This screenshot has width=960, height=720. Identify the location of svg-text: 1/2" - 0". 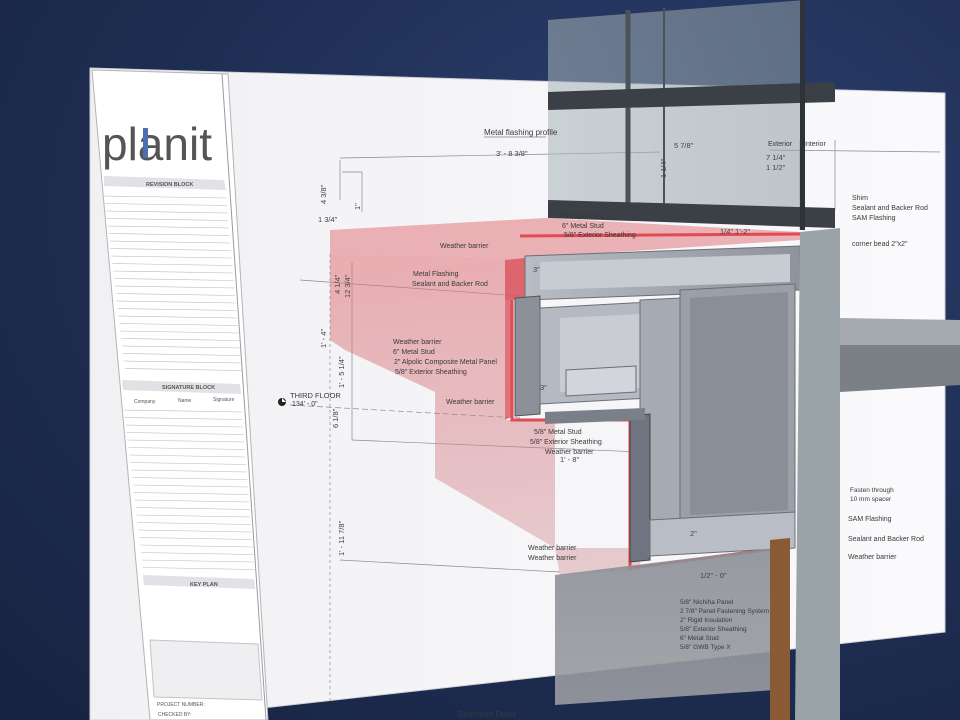
(713, 575).